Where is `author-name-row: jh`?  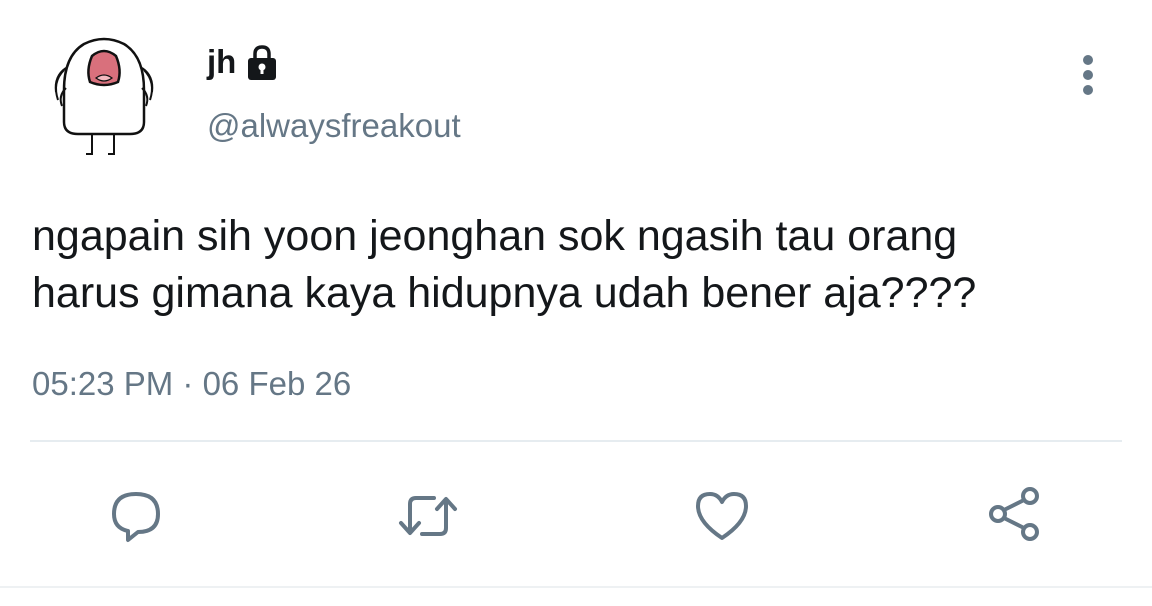
author-name-row: jh is located at coordinates (244, 62).